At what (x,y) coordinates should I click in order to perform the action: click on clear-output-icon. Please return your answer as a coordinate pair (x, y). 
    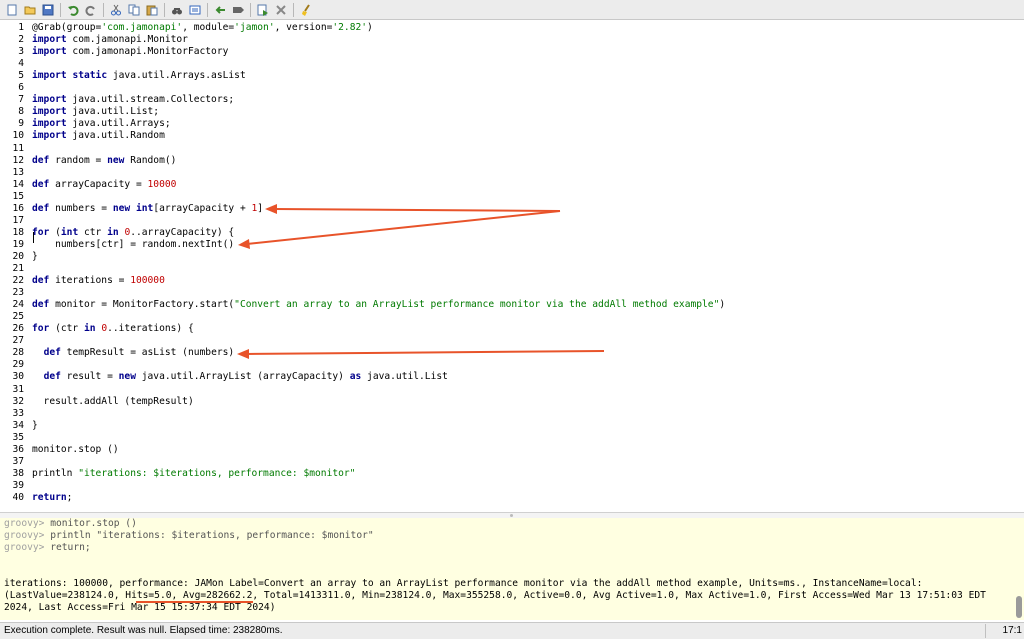
    Looking at the image, I should click on (306, 10).